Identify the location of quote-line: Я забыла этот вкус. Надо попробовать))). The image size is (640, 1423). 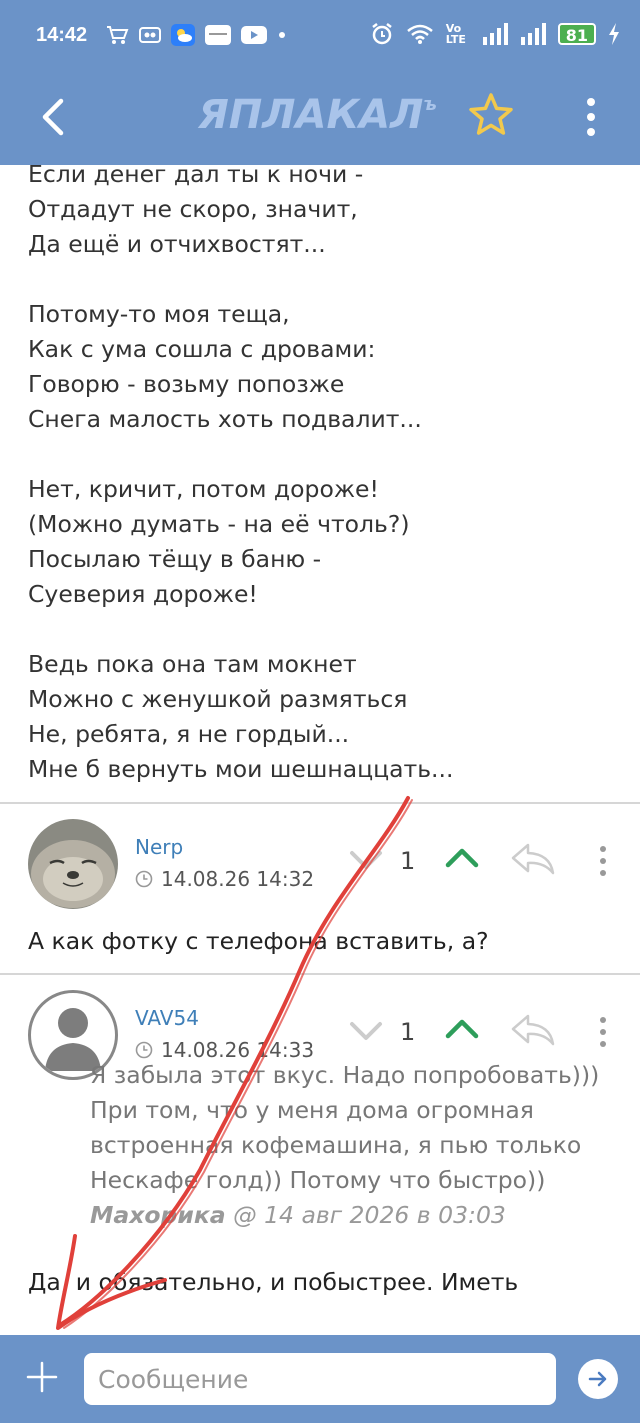
(345, 1075).